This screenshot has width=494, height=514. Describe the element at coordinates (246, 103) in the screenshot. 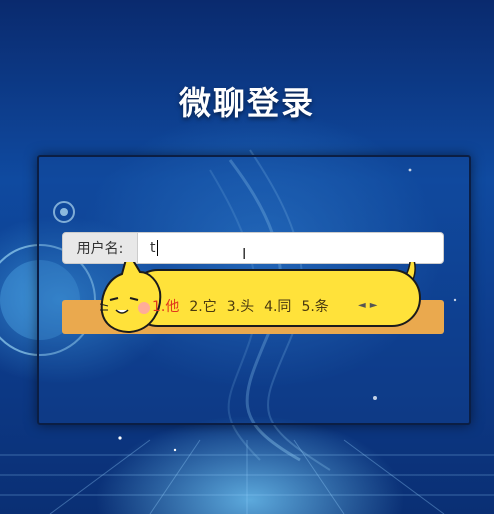

I see `page-title: 微聊登录` at that location.